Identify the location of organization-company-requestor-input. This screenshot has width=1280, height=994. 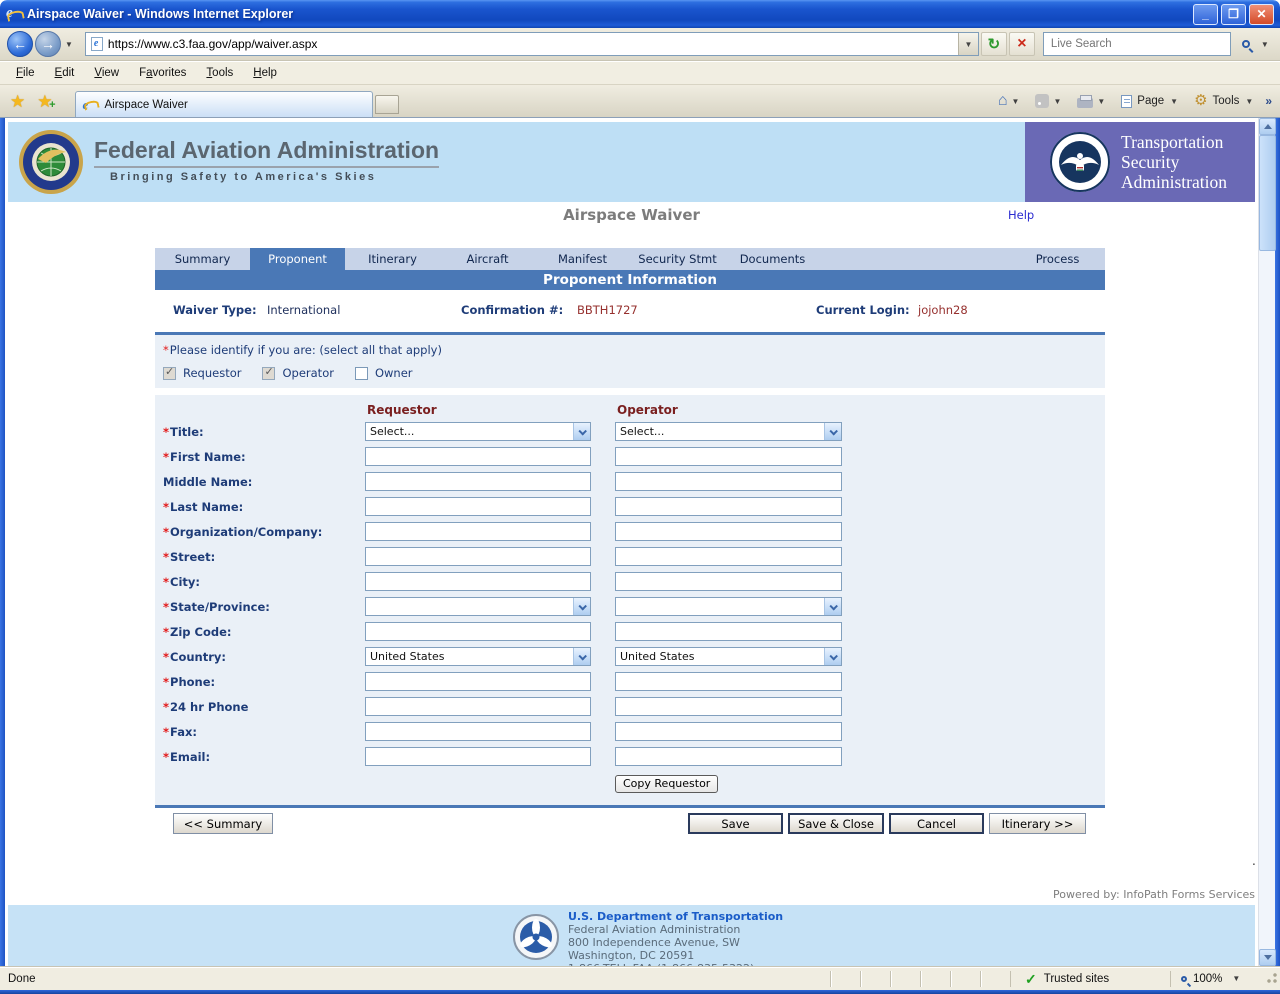
(478, 531).